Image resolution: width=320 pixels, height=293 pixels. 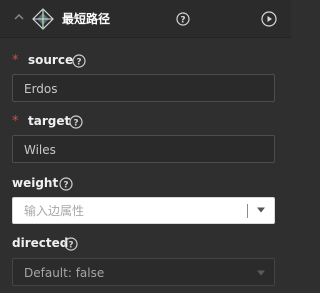 What do you see at coordinates (129, 210) in the screenshot?
I see `weight-input` at bounding box center [129, 210].